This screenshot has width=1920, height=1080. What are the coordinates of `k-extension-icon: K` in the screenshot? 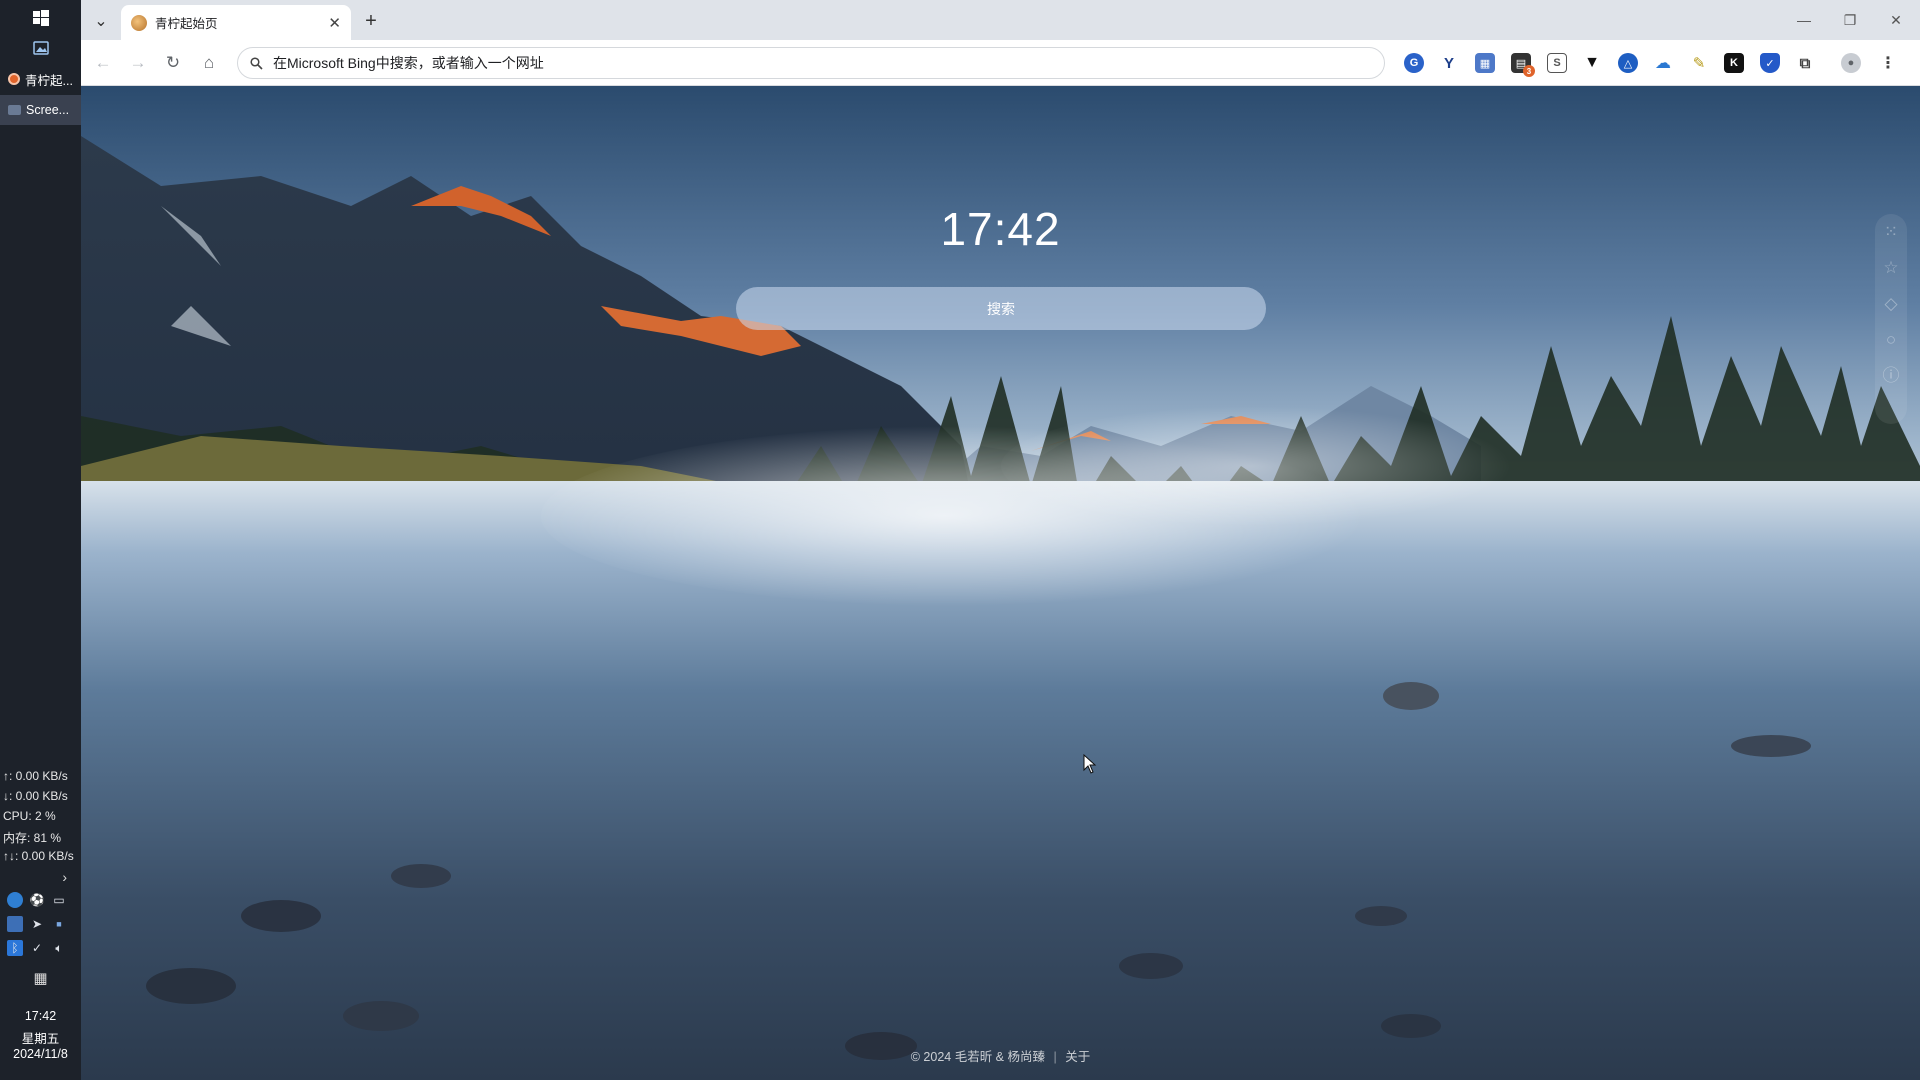 It's located at (1734, 63).